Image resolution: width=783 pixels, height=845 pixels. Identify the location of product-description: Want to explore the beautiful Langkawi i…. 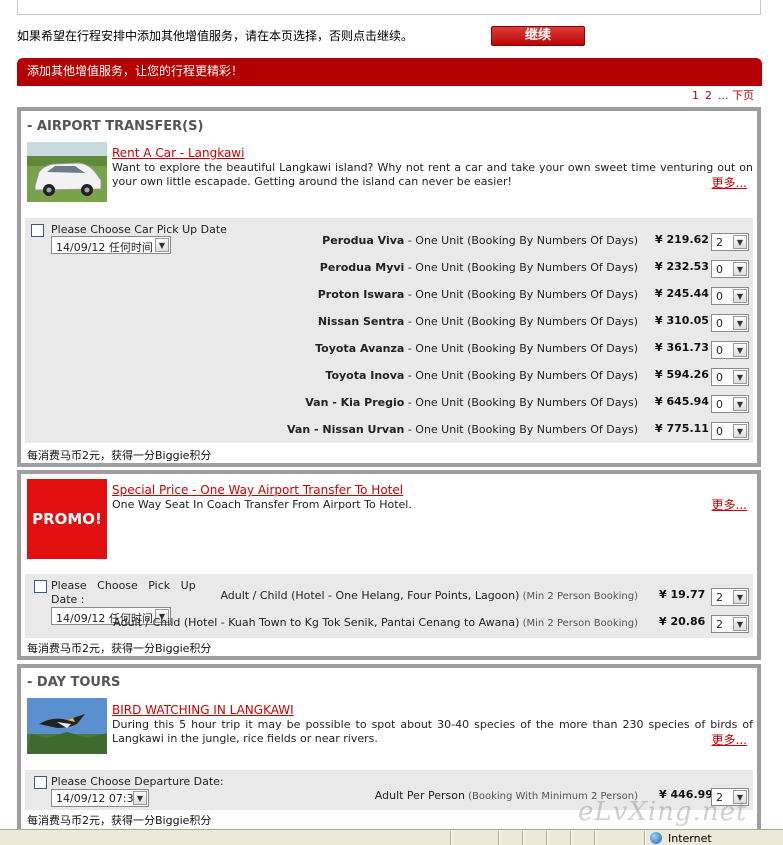
(432, 174).